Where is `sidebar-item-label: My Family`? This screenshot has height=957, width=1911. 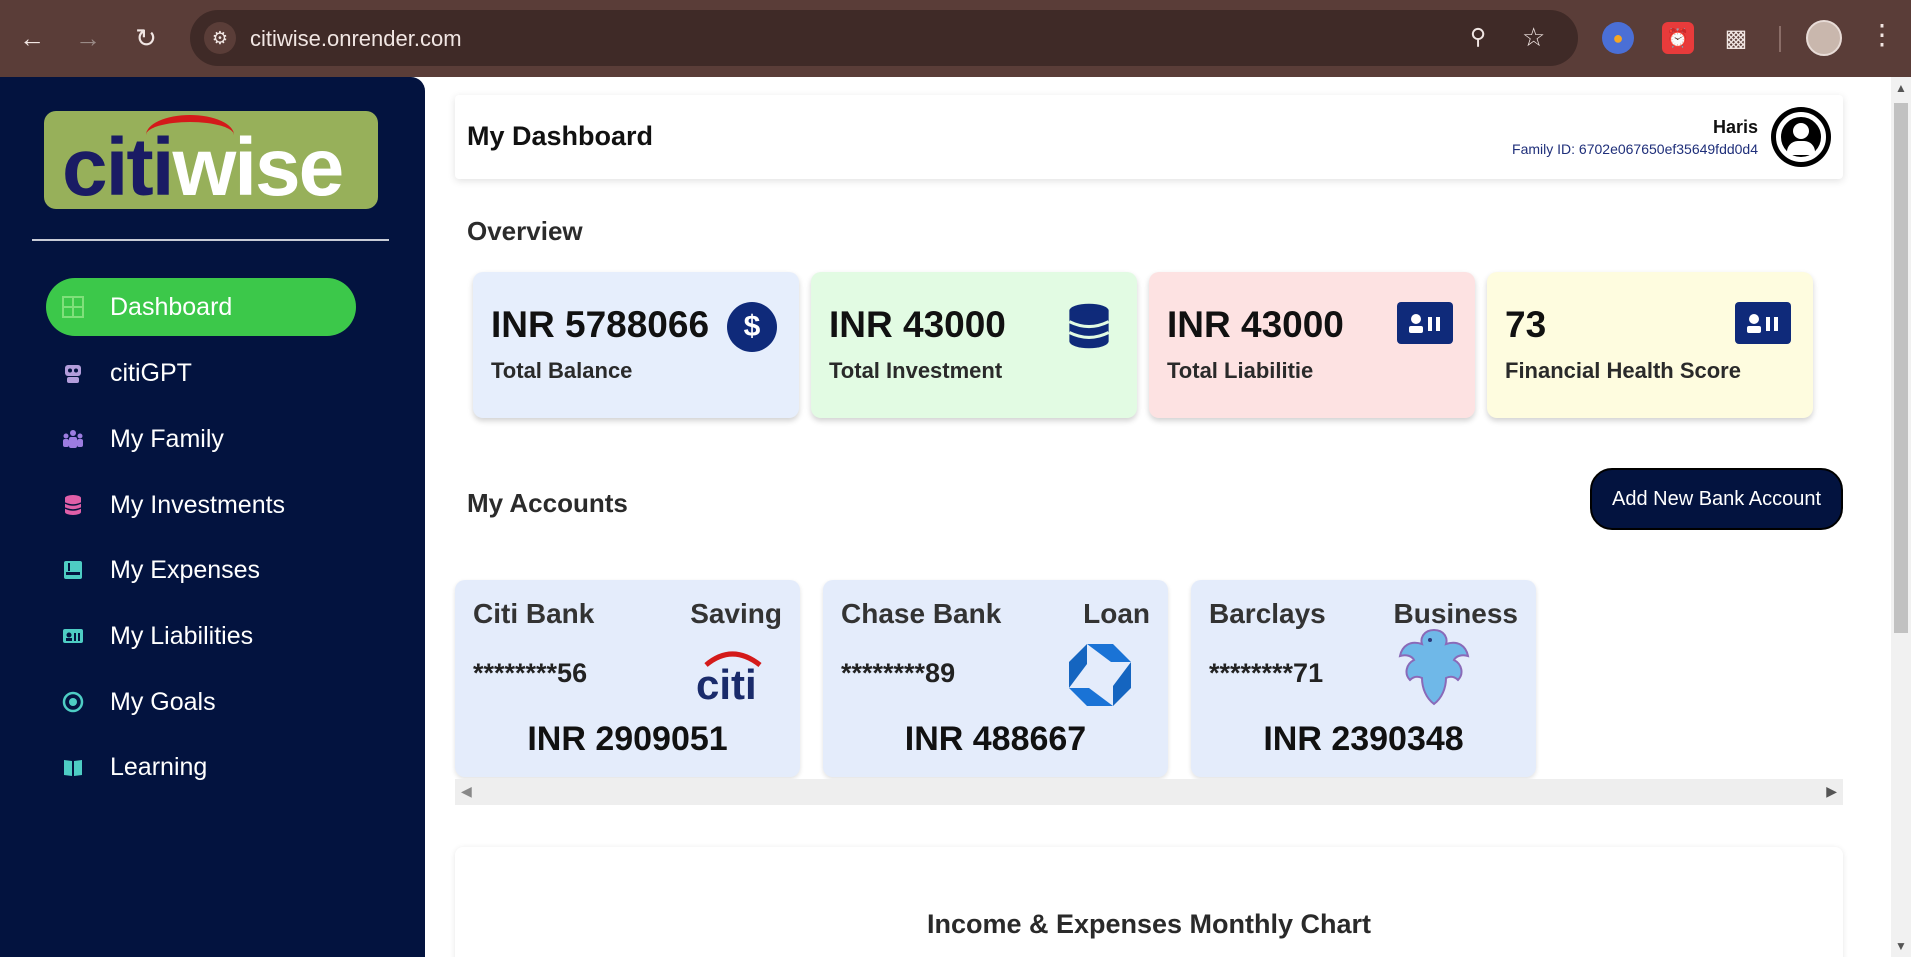 sidebar-item-label: My Family is located at coordinates (167, 438).